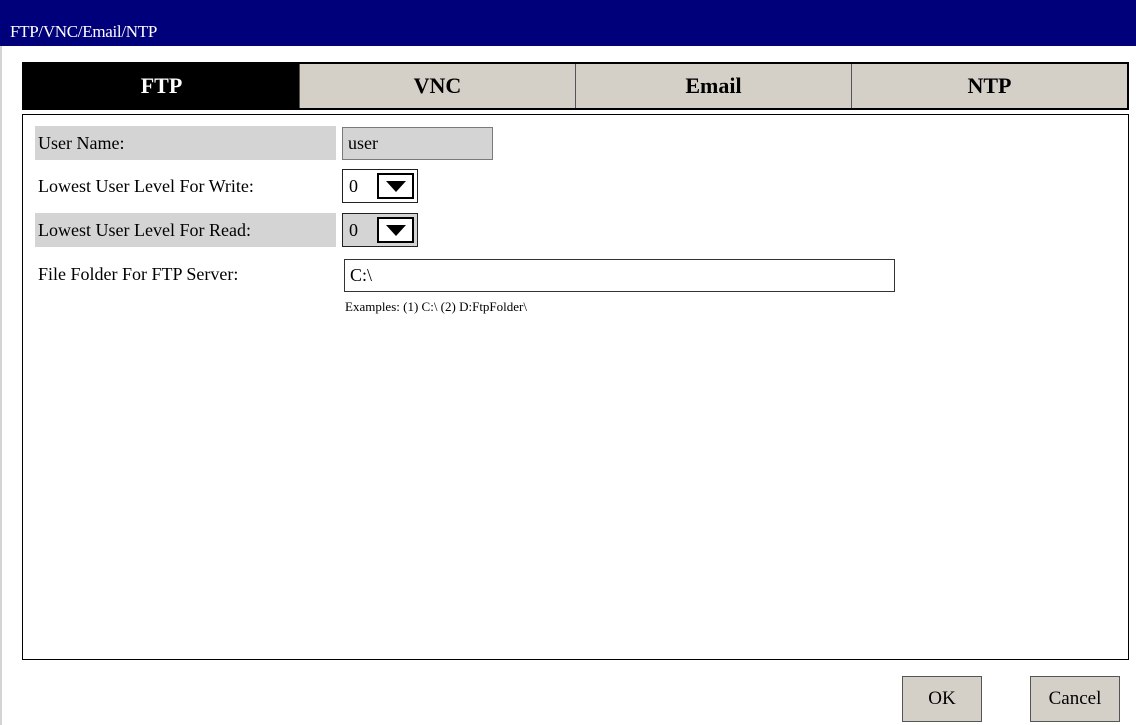 The image size is (1136, 725). I want to click on ftp-folder-label: File Folder For FTP Server:, so click(138, 274).